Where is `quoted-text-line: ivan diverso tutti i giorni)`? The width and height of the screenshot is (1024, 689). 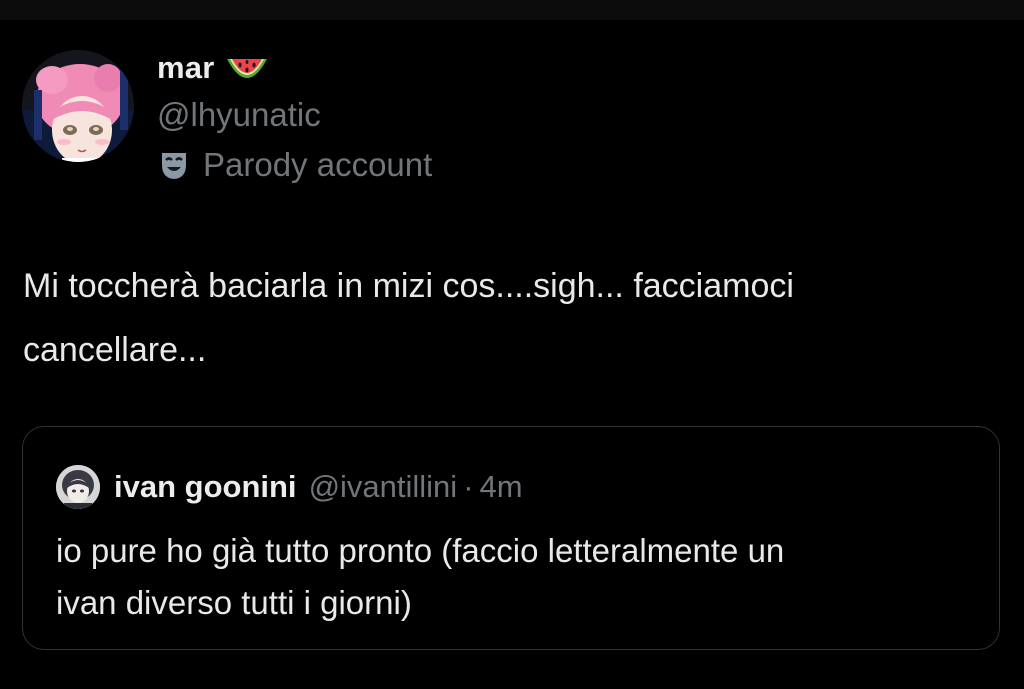
quoted-text-line: ivan diverso tutti i giorni) is located at coordinates (234, 602).